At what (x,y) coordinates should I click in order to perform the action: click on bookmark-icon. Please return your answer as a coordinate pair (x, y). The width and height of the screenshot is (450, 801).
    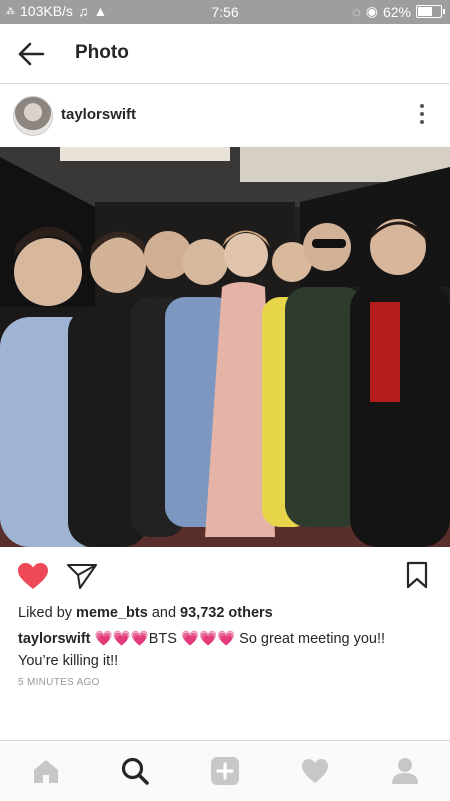
    Looking at the image, I should click on (417, 575).